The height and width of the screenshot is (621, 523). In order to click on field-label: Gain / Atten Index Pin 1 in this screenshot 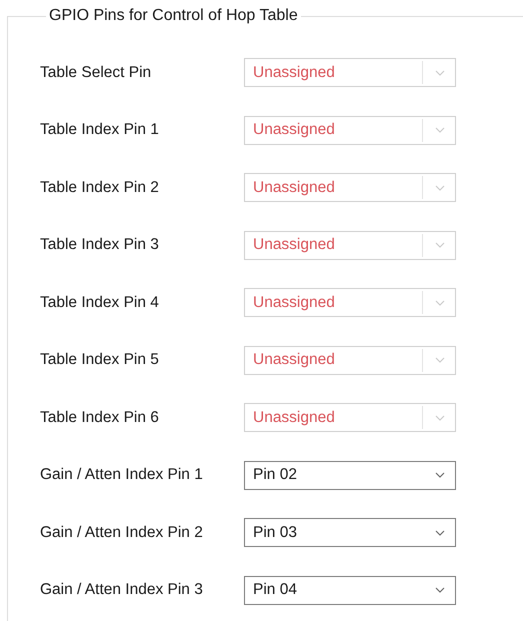, I will do `click(122, 475)`.